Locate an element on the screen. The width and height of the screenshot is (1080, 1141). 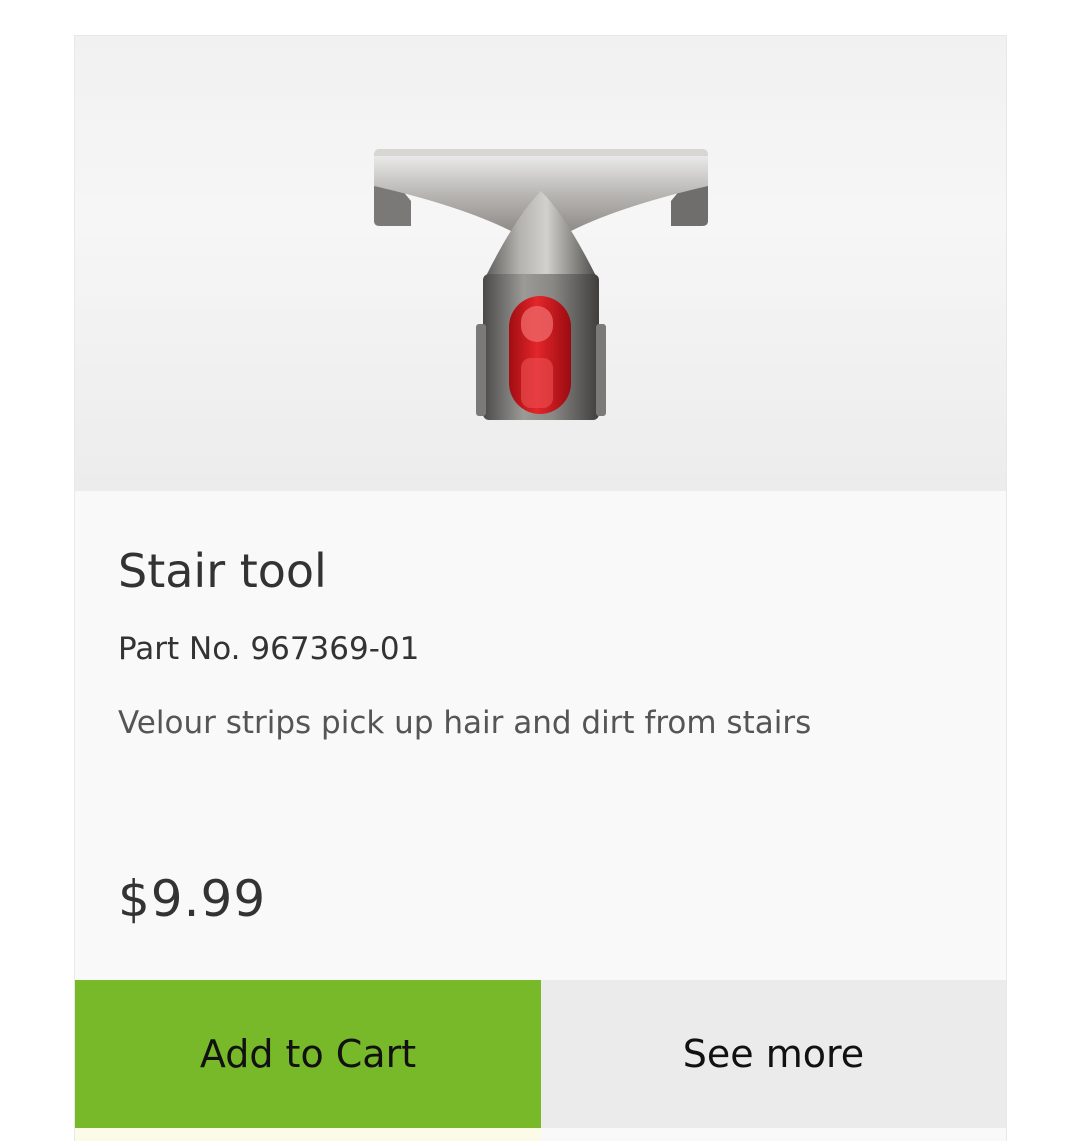
see-more-button: See more is located at coordinates (773, 1054).